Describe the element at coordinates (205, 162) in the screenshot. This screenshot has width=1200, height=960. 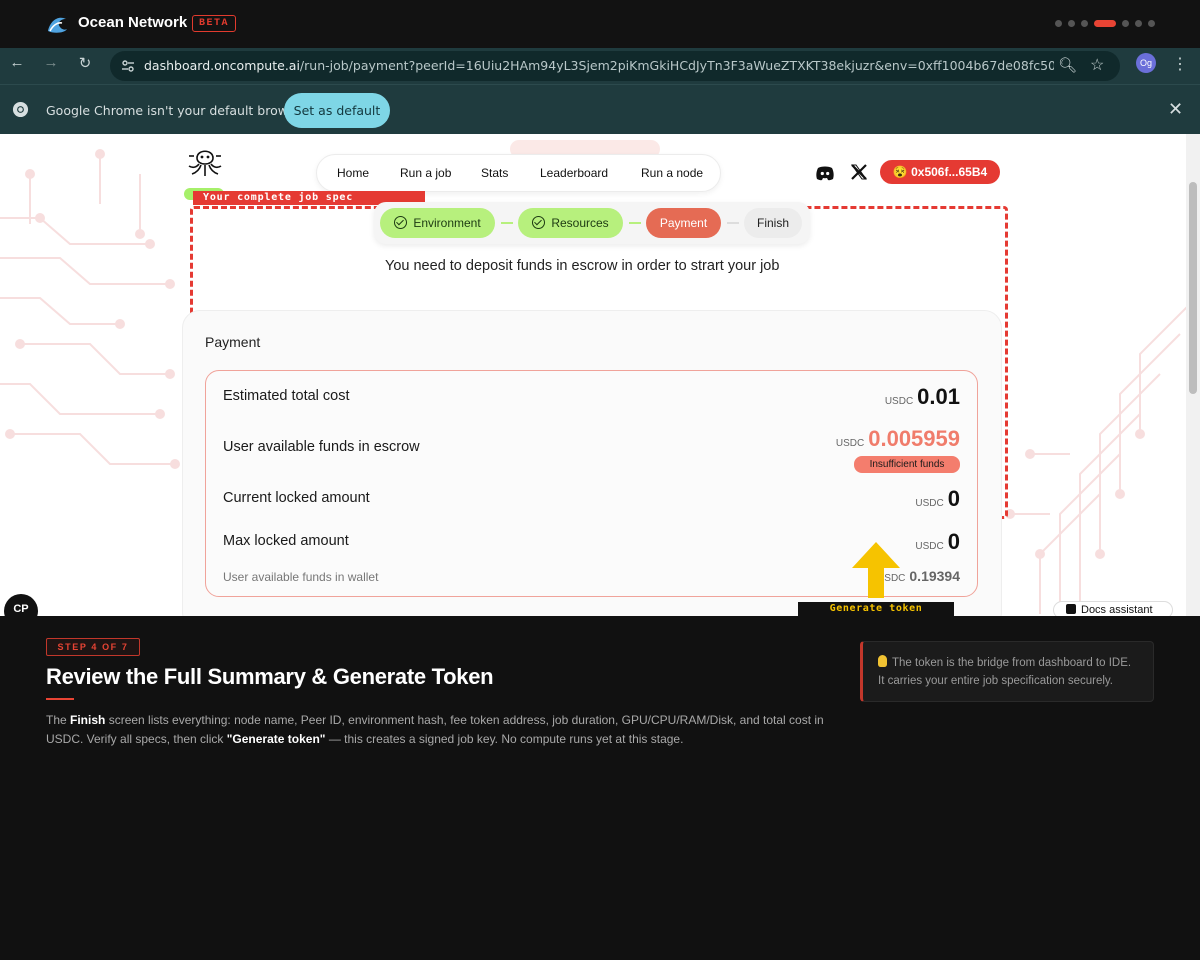
I see `octopus-logo-icon` at that location.